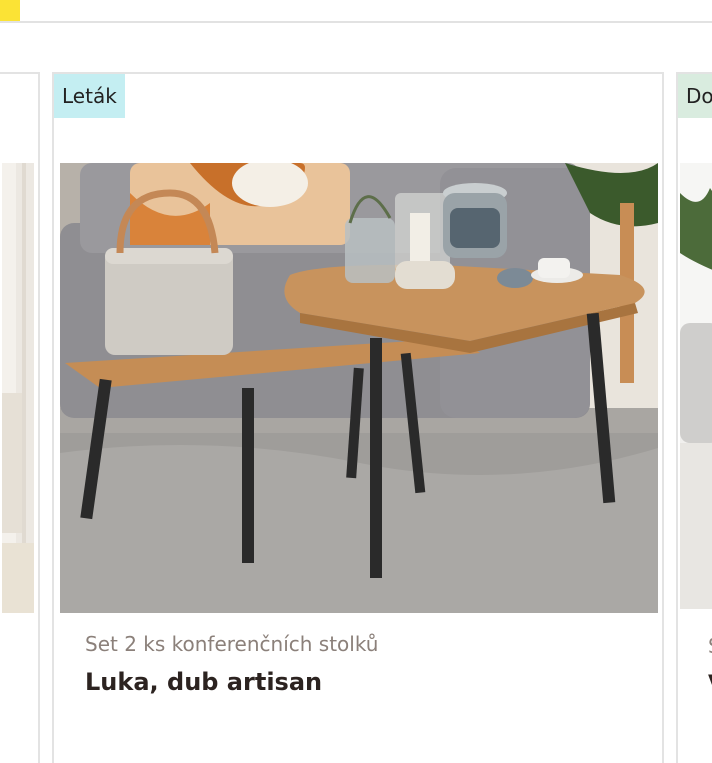  I want to click on top-header-bar, so click(356, 11).